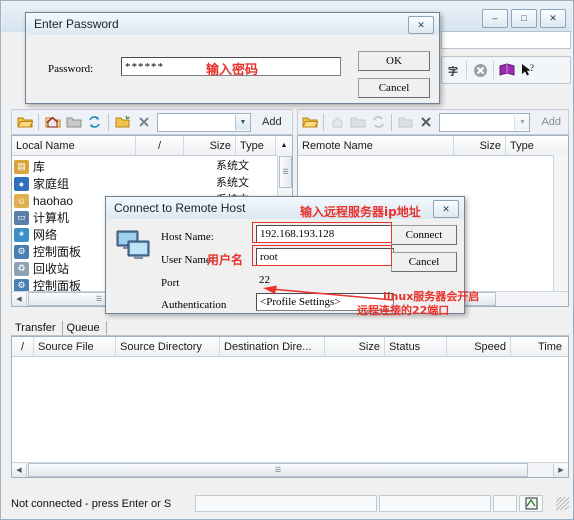 The width and height of the screenshot is (574, 520). Describe the element at coordinates (210, 145) in the screenshot. I see `column-local-size: Size` at that location.